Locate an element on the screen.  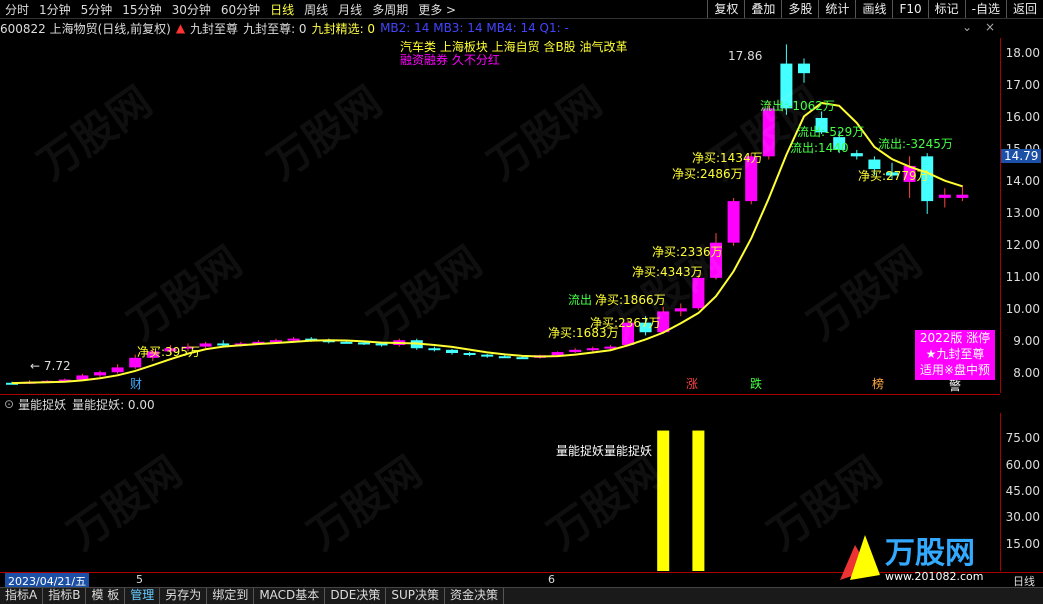
flow-label: 净买:4343万 is located at coordinates (667, 272).